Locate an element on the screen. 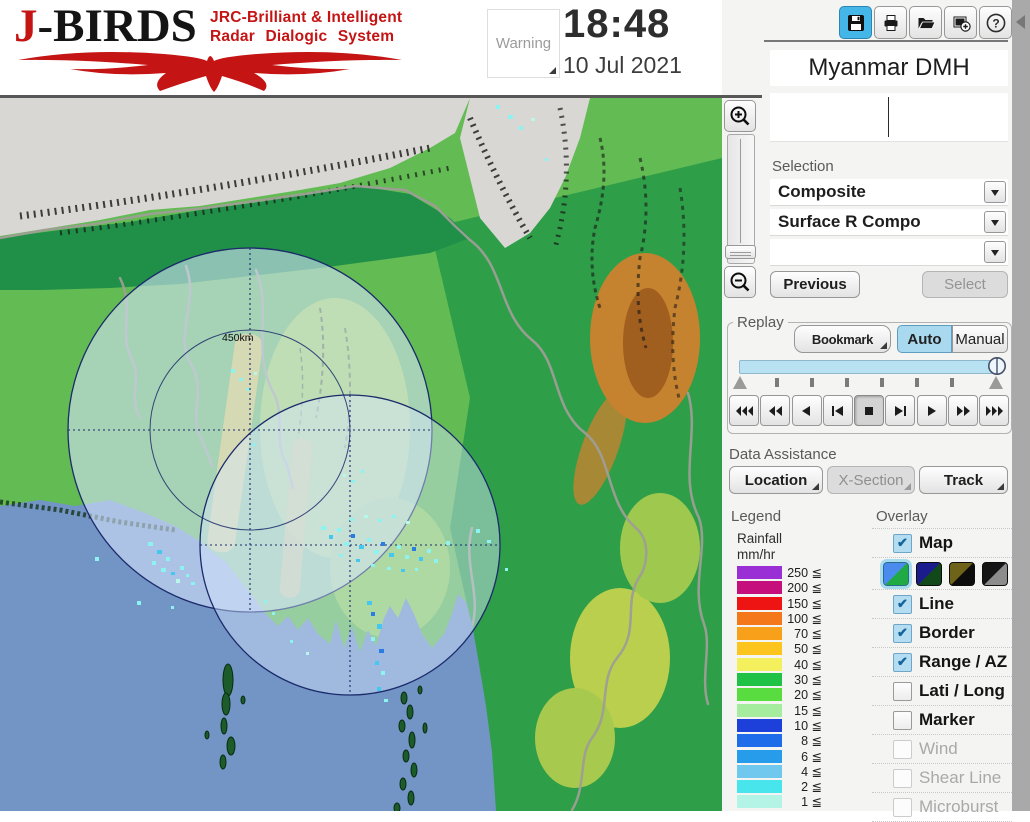 This screenshot has height=822, width=1030. step-forward-button is located at coordinates (900, 410).